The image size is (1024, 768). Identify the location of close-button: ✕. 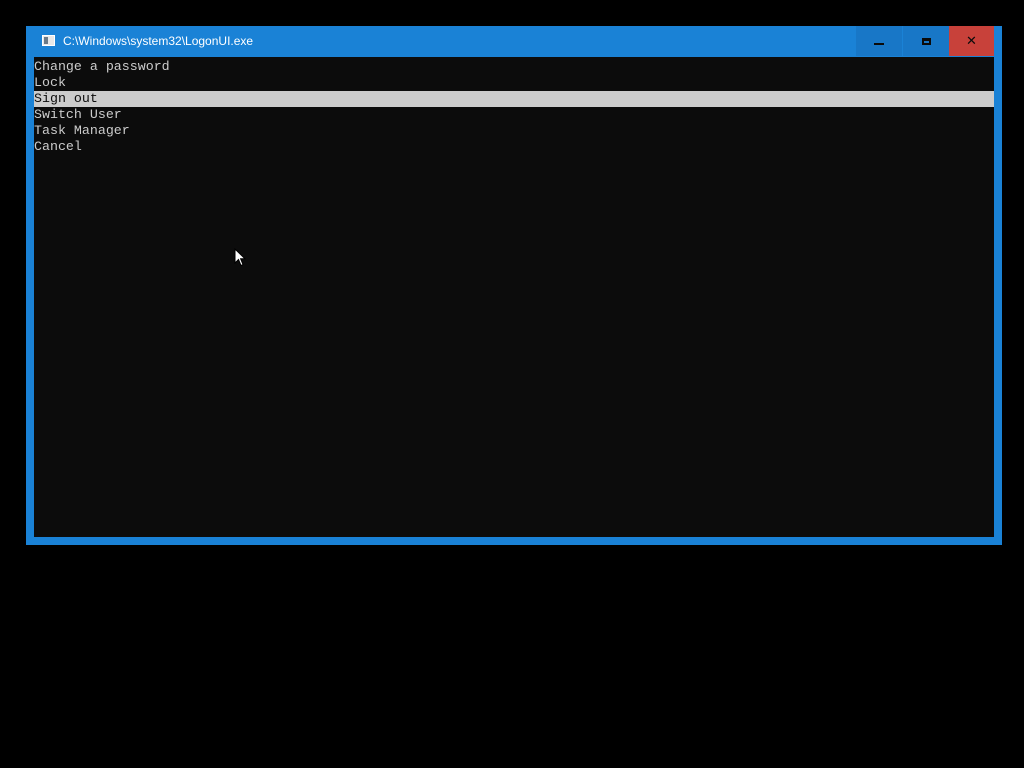
(971, 41).